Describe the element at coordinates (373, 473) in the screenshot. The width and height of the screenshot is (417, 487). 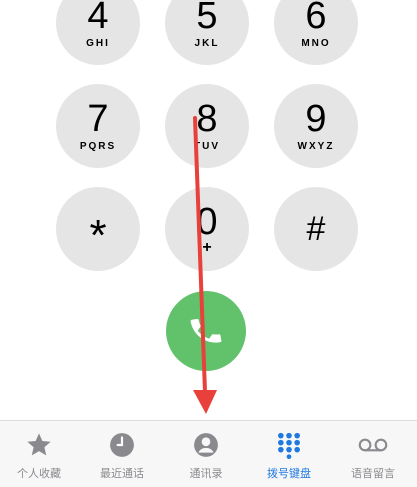
I see `tab-label: 语音留言` at that location.